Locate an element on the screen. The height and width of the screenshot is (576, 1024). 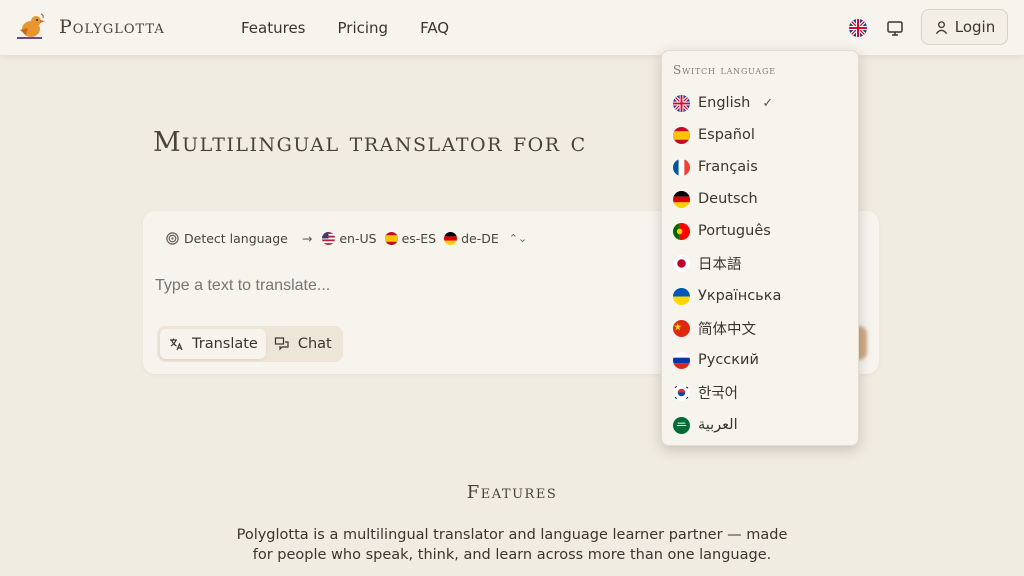
checkmark-icon: ✓ is located at coordinates (768, 103).